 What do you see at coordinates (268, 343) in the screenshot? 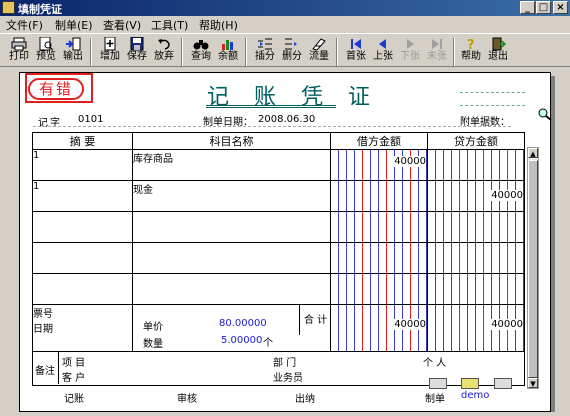
I see `quantity-unit: 个` at bounding box center [268, 343].